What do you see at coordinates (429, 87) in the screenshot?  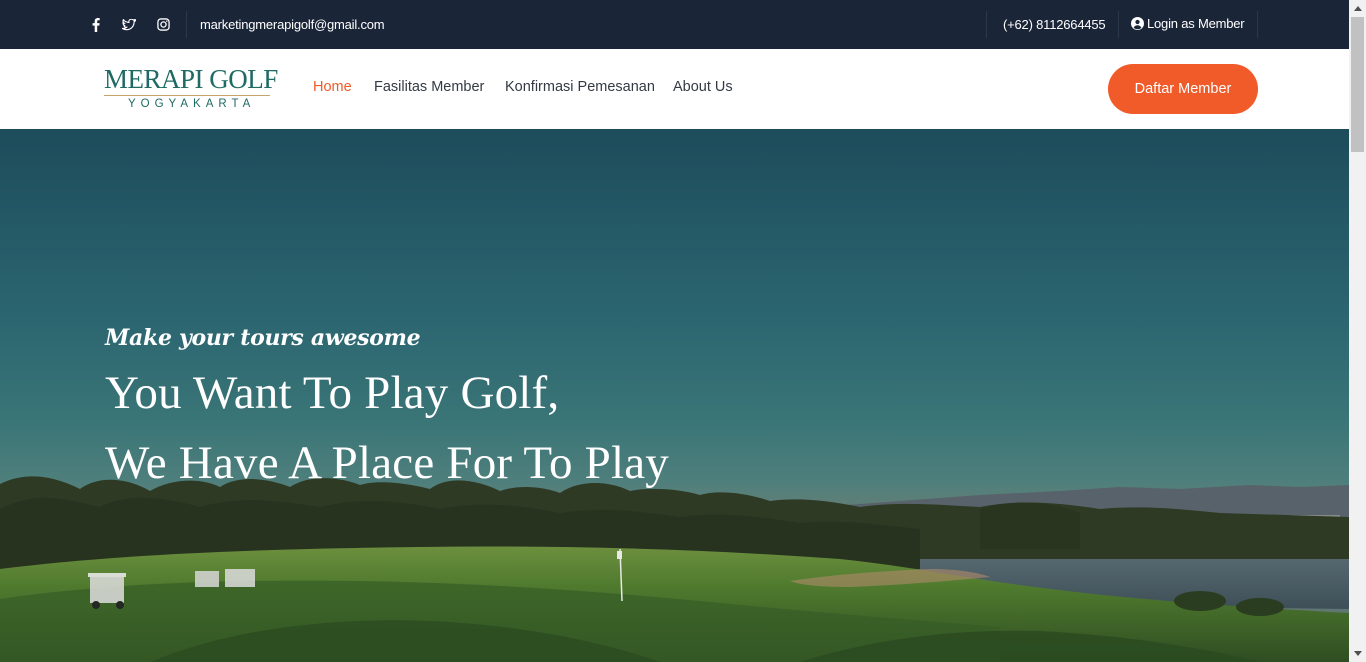 I see `nav-fasilitas-member: Fasilitas Member` at bounding box center [429, 87].